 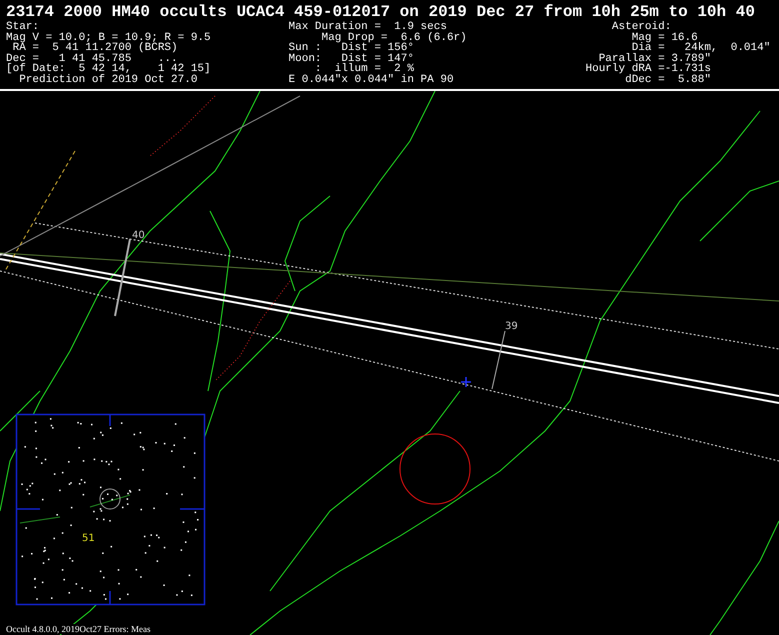 What do you see at coordinates (108, 38) in the screenshot?
I see `star-info-line: Mag V = 10.0; B = 10.9; R = 9.5` at bounding box center [108, 38].